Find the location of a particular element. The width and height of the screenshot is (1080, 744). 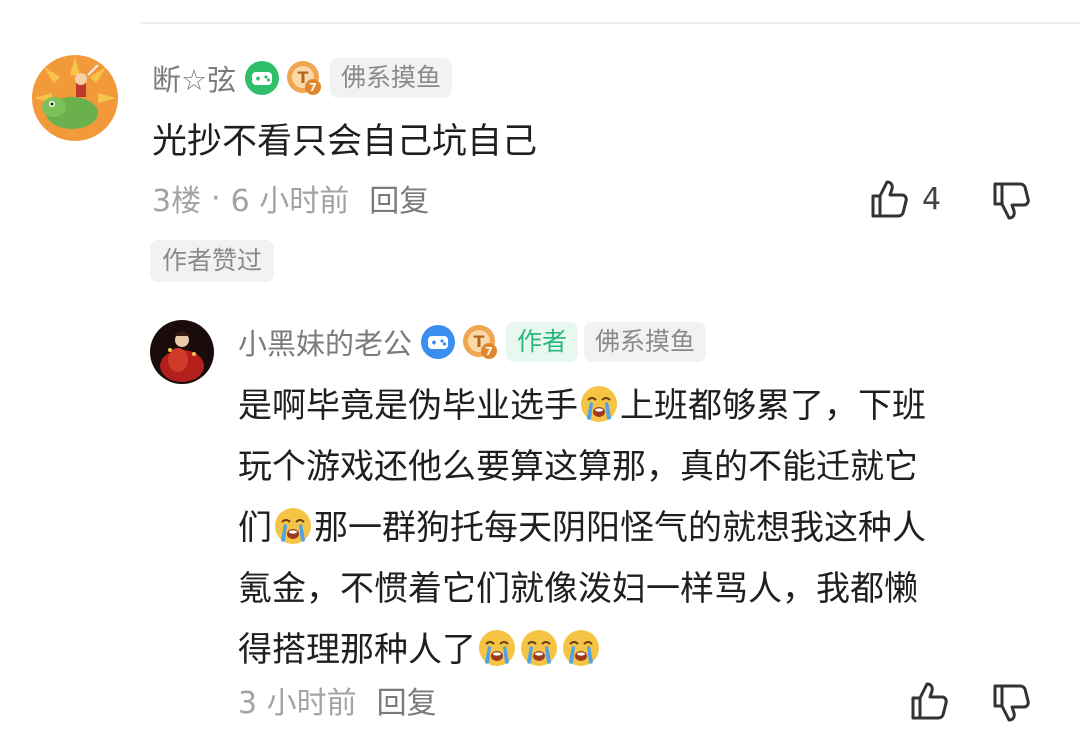

reply-text-line: 氪金，不惯着它们就像泼妇一样骂人，我都懒 is located at coordinates (648, 589).